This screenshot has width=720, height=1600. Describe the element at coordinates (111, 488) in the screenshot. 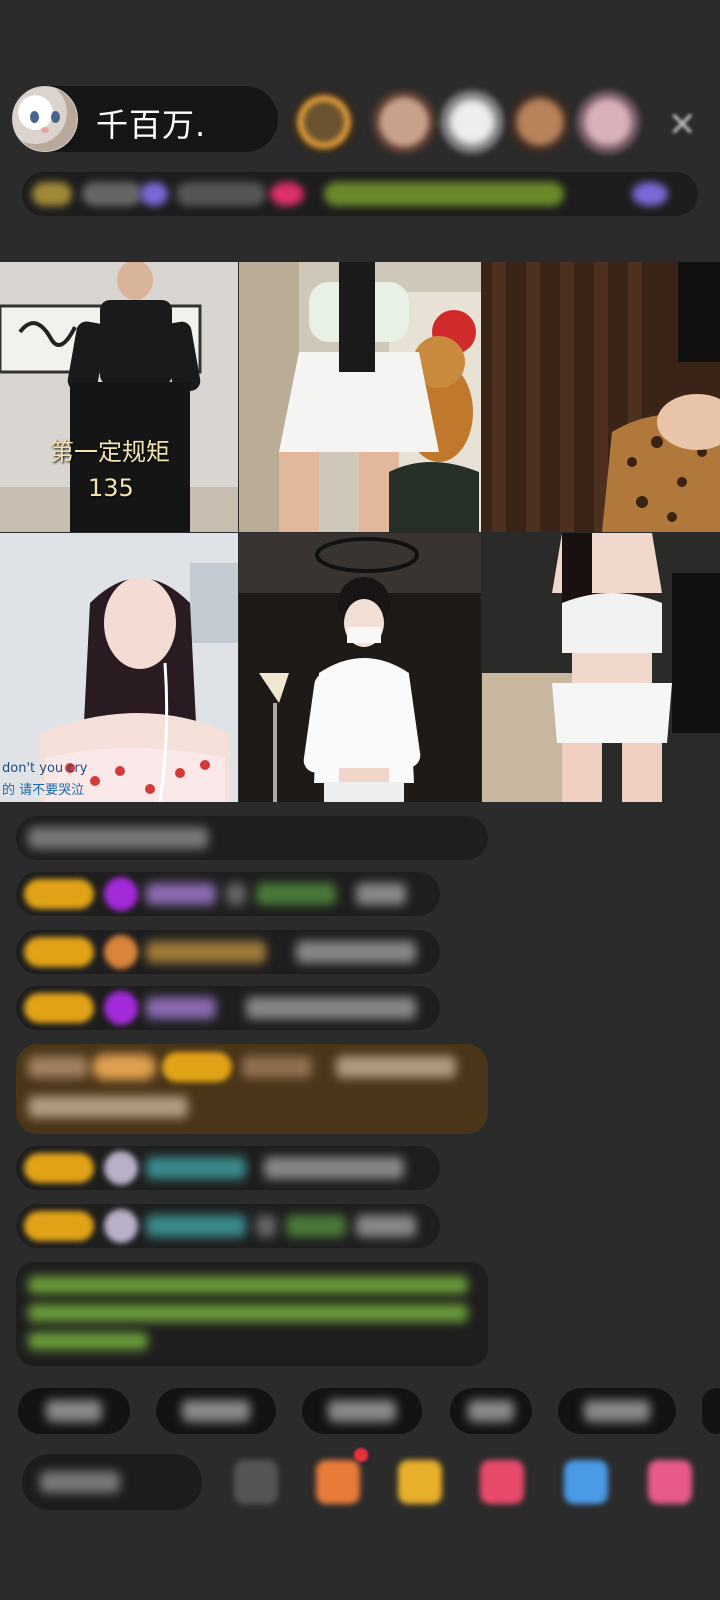

I see `video-count: 135` at that location.